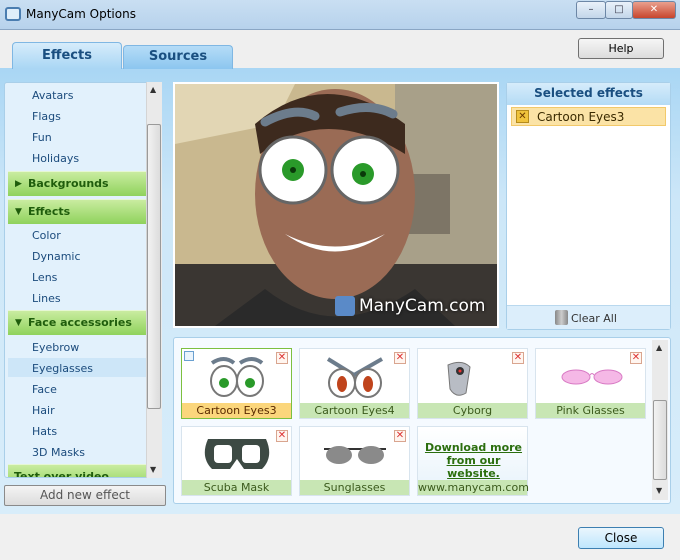 The height and width of the screenshot is (560, 680). Describe the element at coordinates (78, 211) in the screenshot. I see `group-effects: ▼ Effects` at that location.